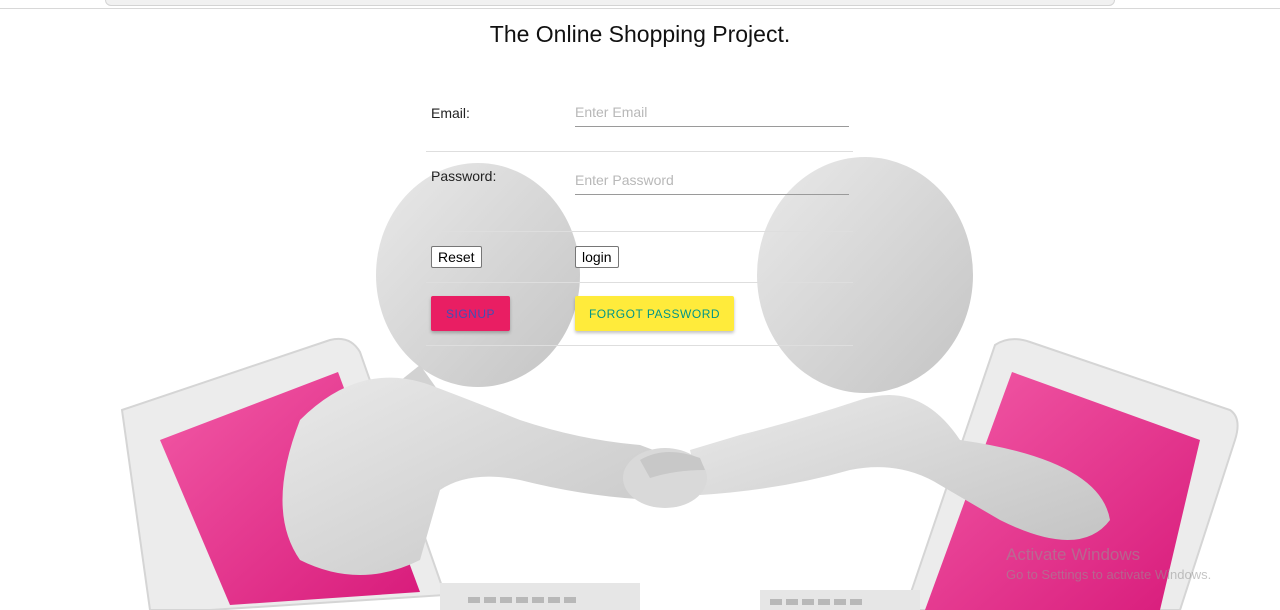 Image resolution: width=1280 pixels, height=610 pixels. I want to click on signup-button: SIGNUP, so click(470, 313).